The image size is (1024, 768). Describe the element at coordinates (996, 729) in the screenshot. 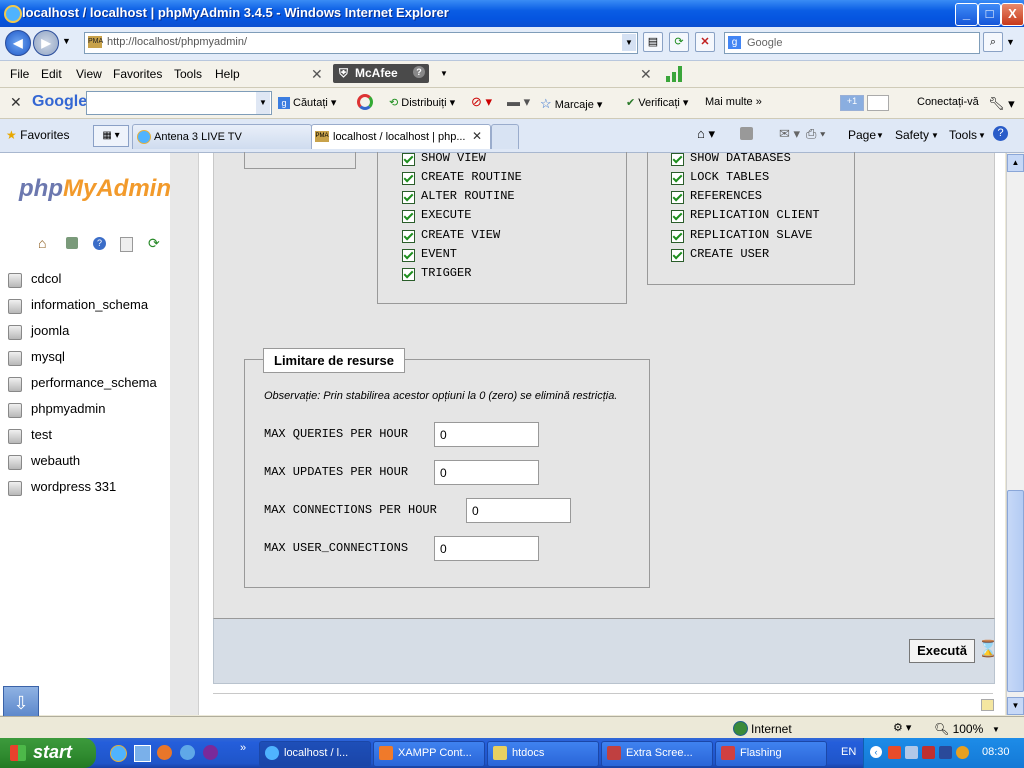

I see `zoom-dropdown-icon: ▼` at that location.